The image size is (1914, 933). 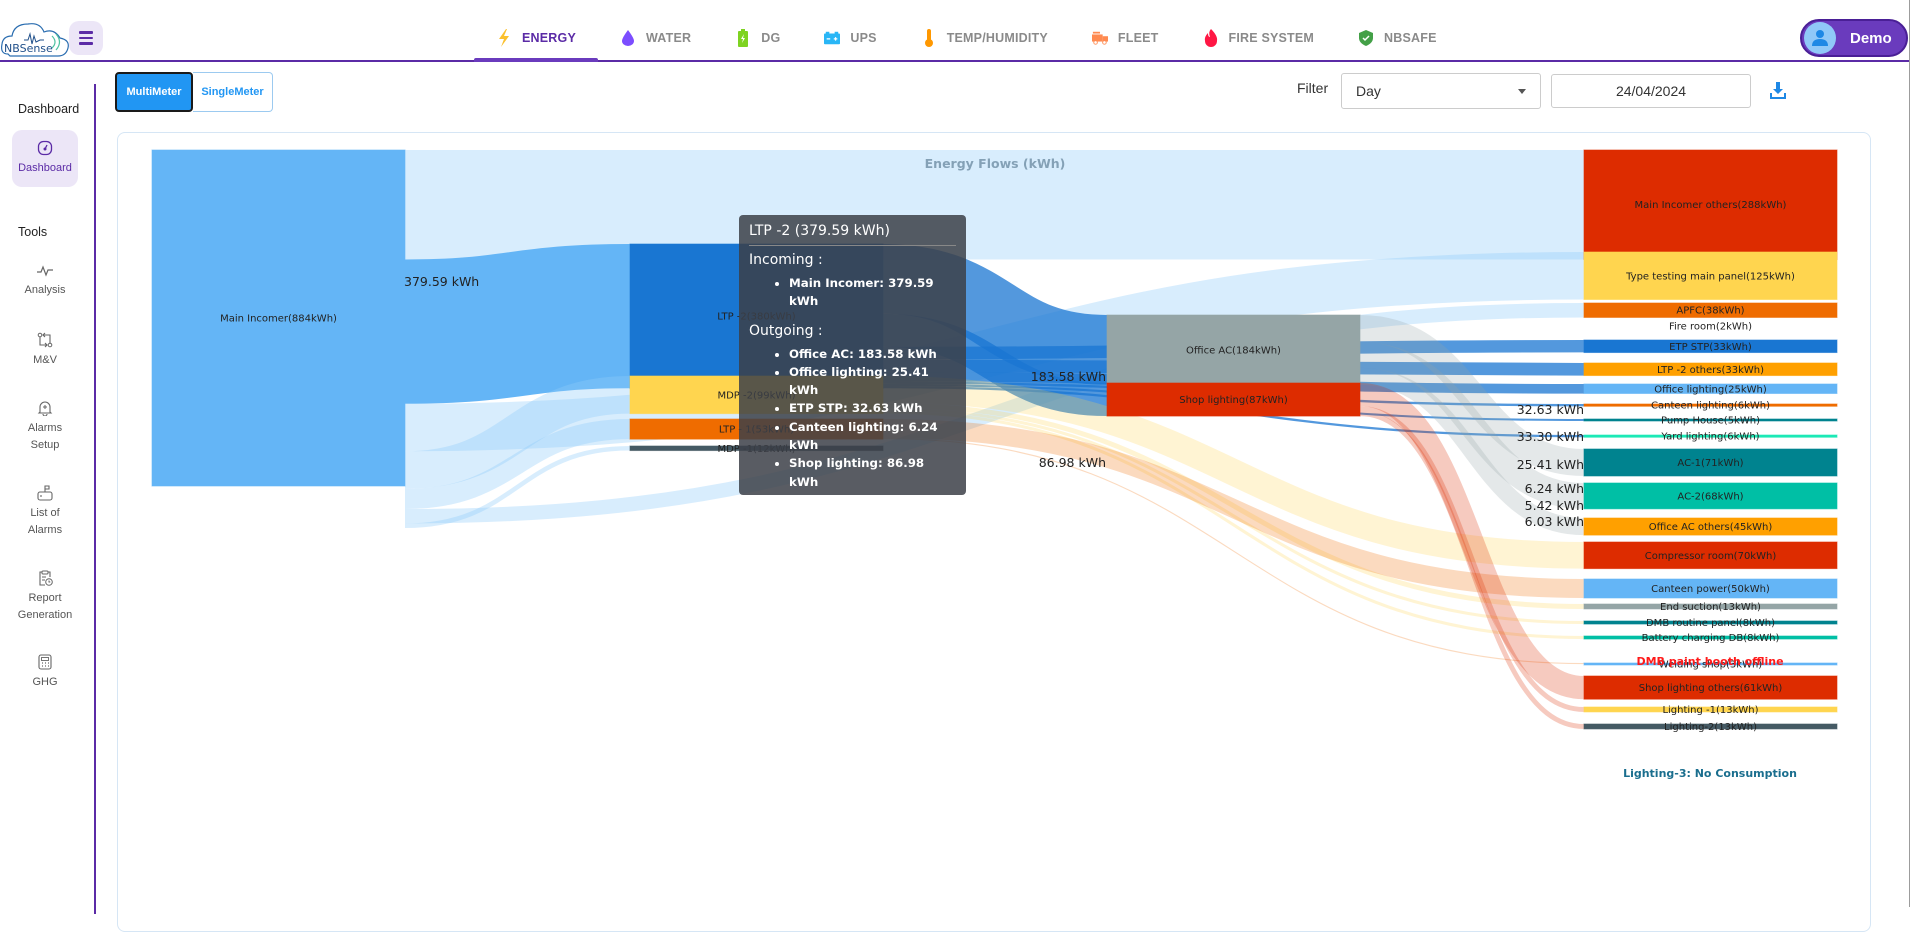 I want to click on tooltip-incoming-item: Main Incomer: 379.59 kWh, so click(x=872, y=292).